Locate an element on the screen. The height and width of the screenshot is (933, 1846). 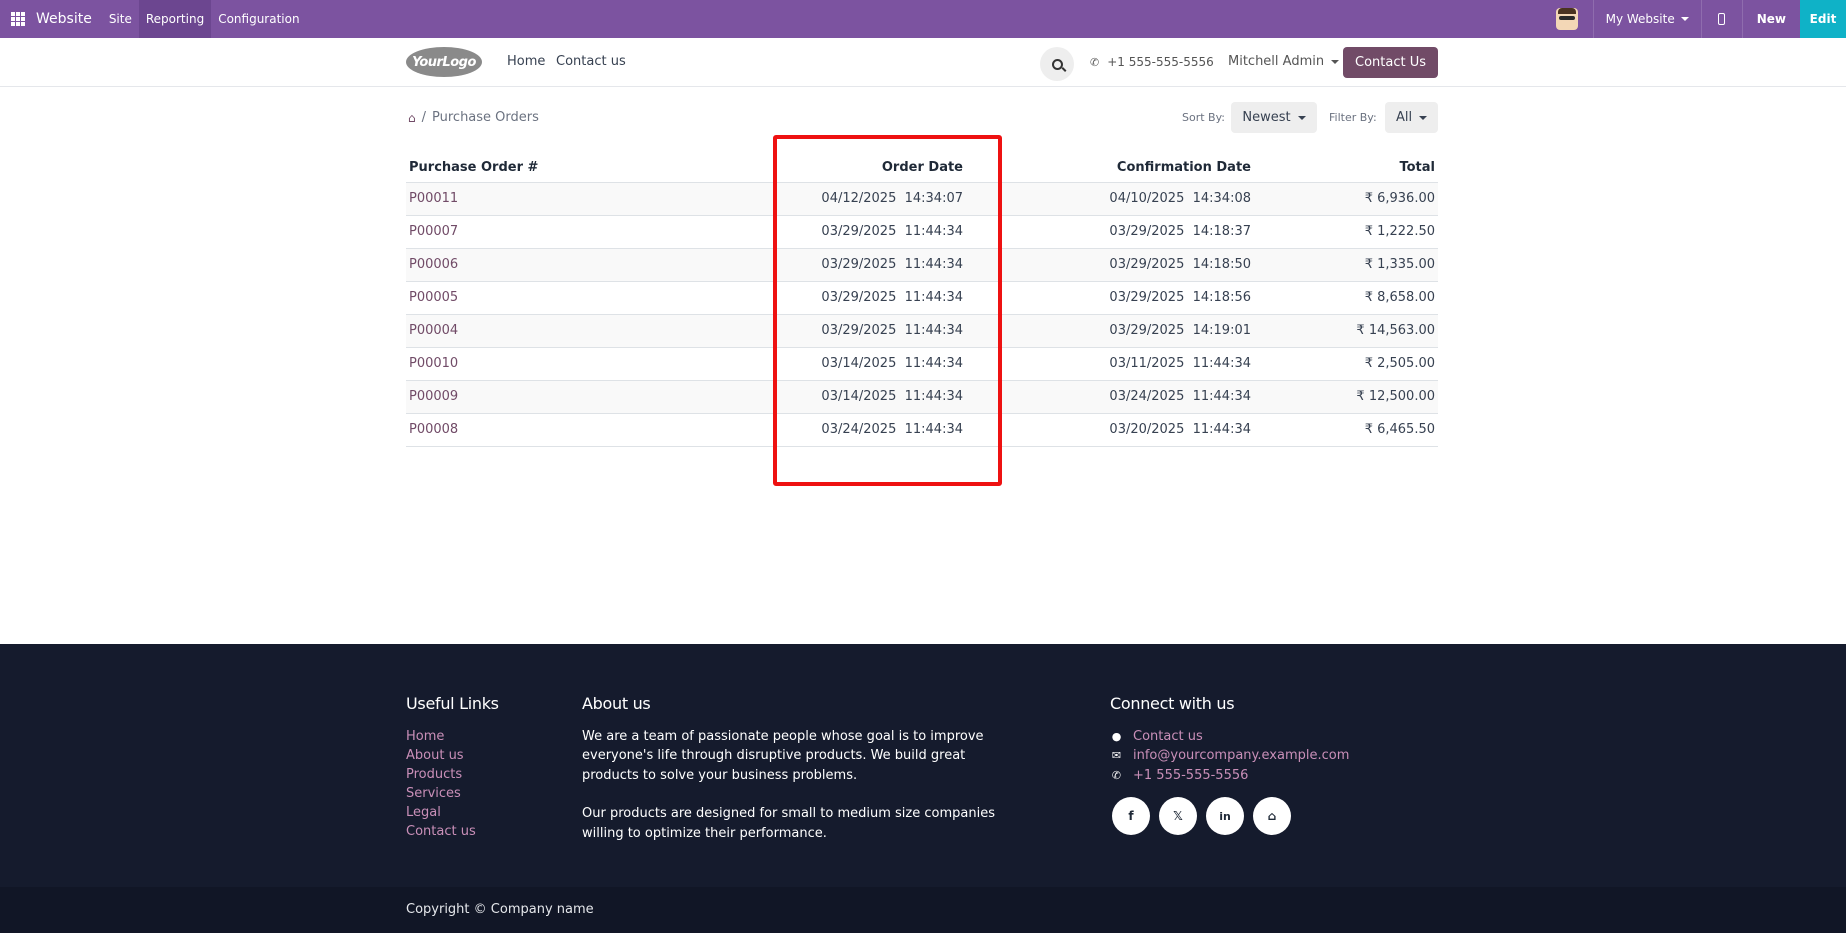
app-name: Website is located at coordinates (69, 19).